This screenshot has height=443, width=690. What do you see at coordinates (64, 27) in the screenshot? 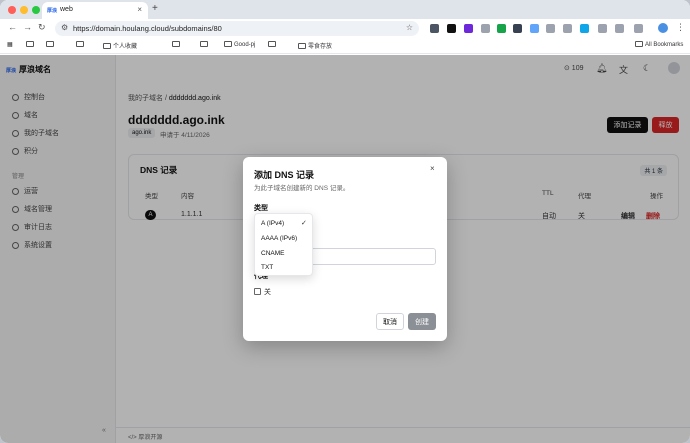
I see `site-info-icon: ⚙` at bounding box center [64, 27].